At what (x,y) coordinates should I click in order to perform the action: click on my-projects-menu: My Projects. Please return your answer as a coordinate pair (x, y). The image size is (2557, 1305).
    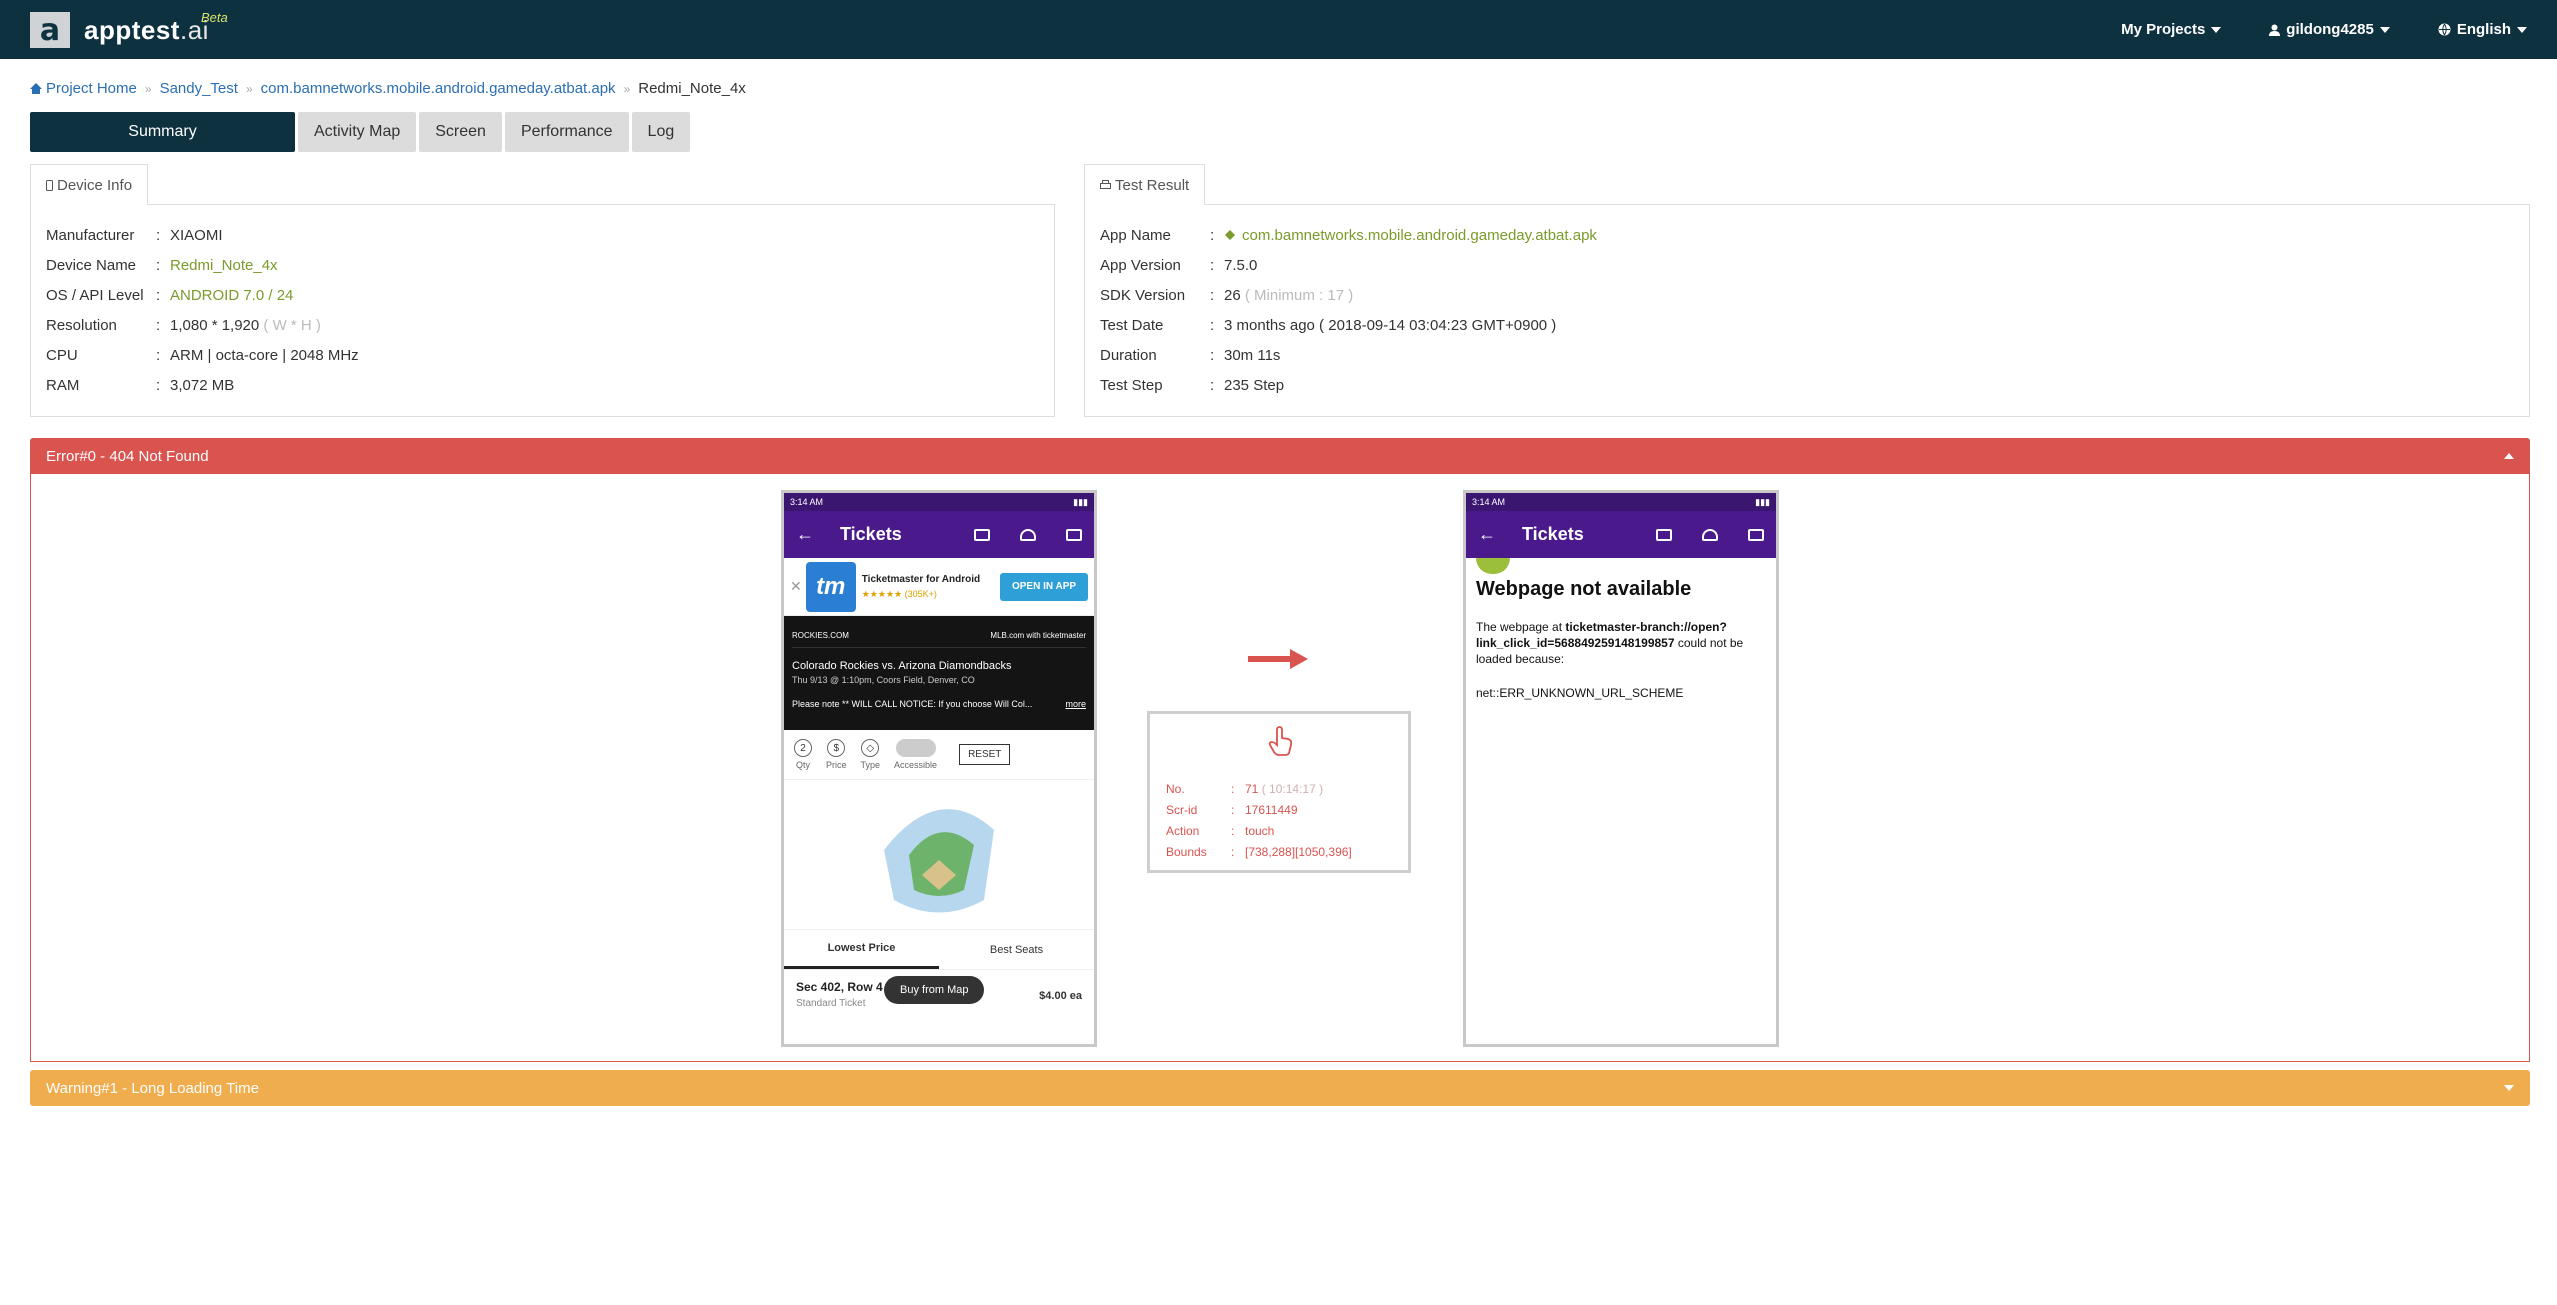
    Looking at the image, I should click on (2171, 29).